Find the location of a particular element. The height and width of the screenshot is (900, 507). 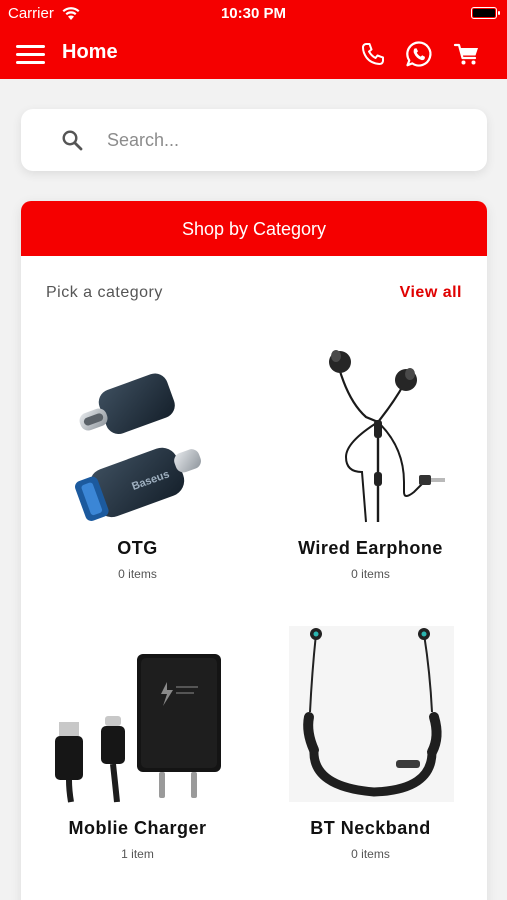

category-name: Wired Earphone is located at coordinates (370, 548).